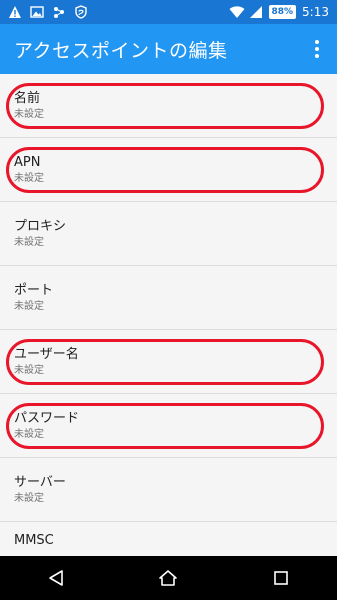 The image size is (337, 600). What do you see at coordinates (256, 12) in the screenshot?
I see `signal-icon` at bounding box center [256, 12].